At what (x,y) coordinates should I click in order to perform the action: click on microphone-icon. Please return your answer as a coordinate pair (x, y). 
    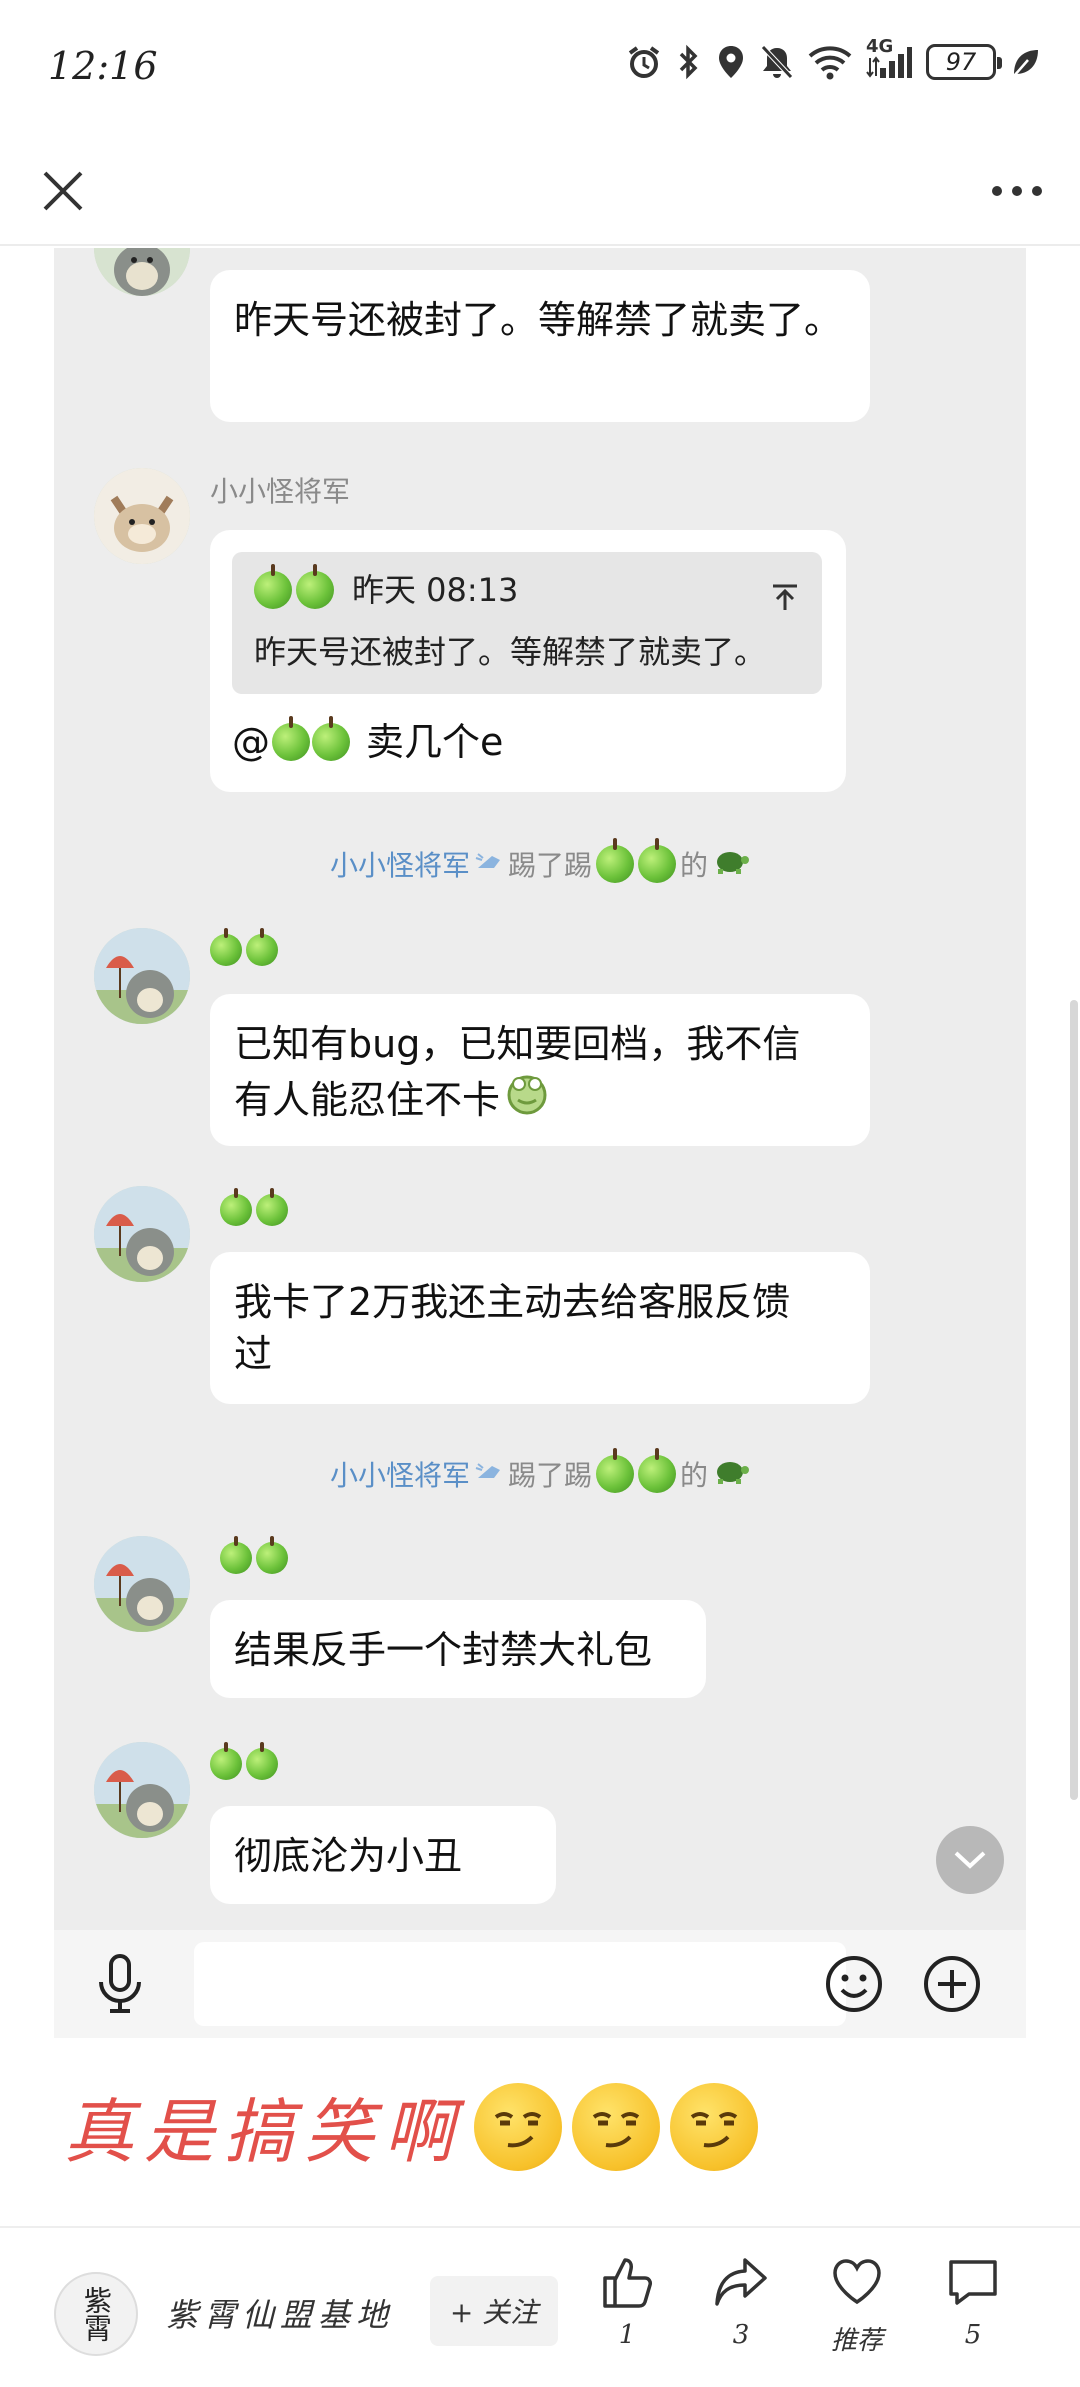
    Looking at the image, I should click on (120, 1983).